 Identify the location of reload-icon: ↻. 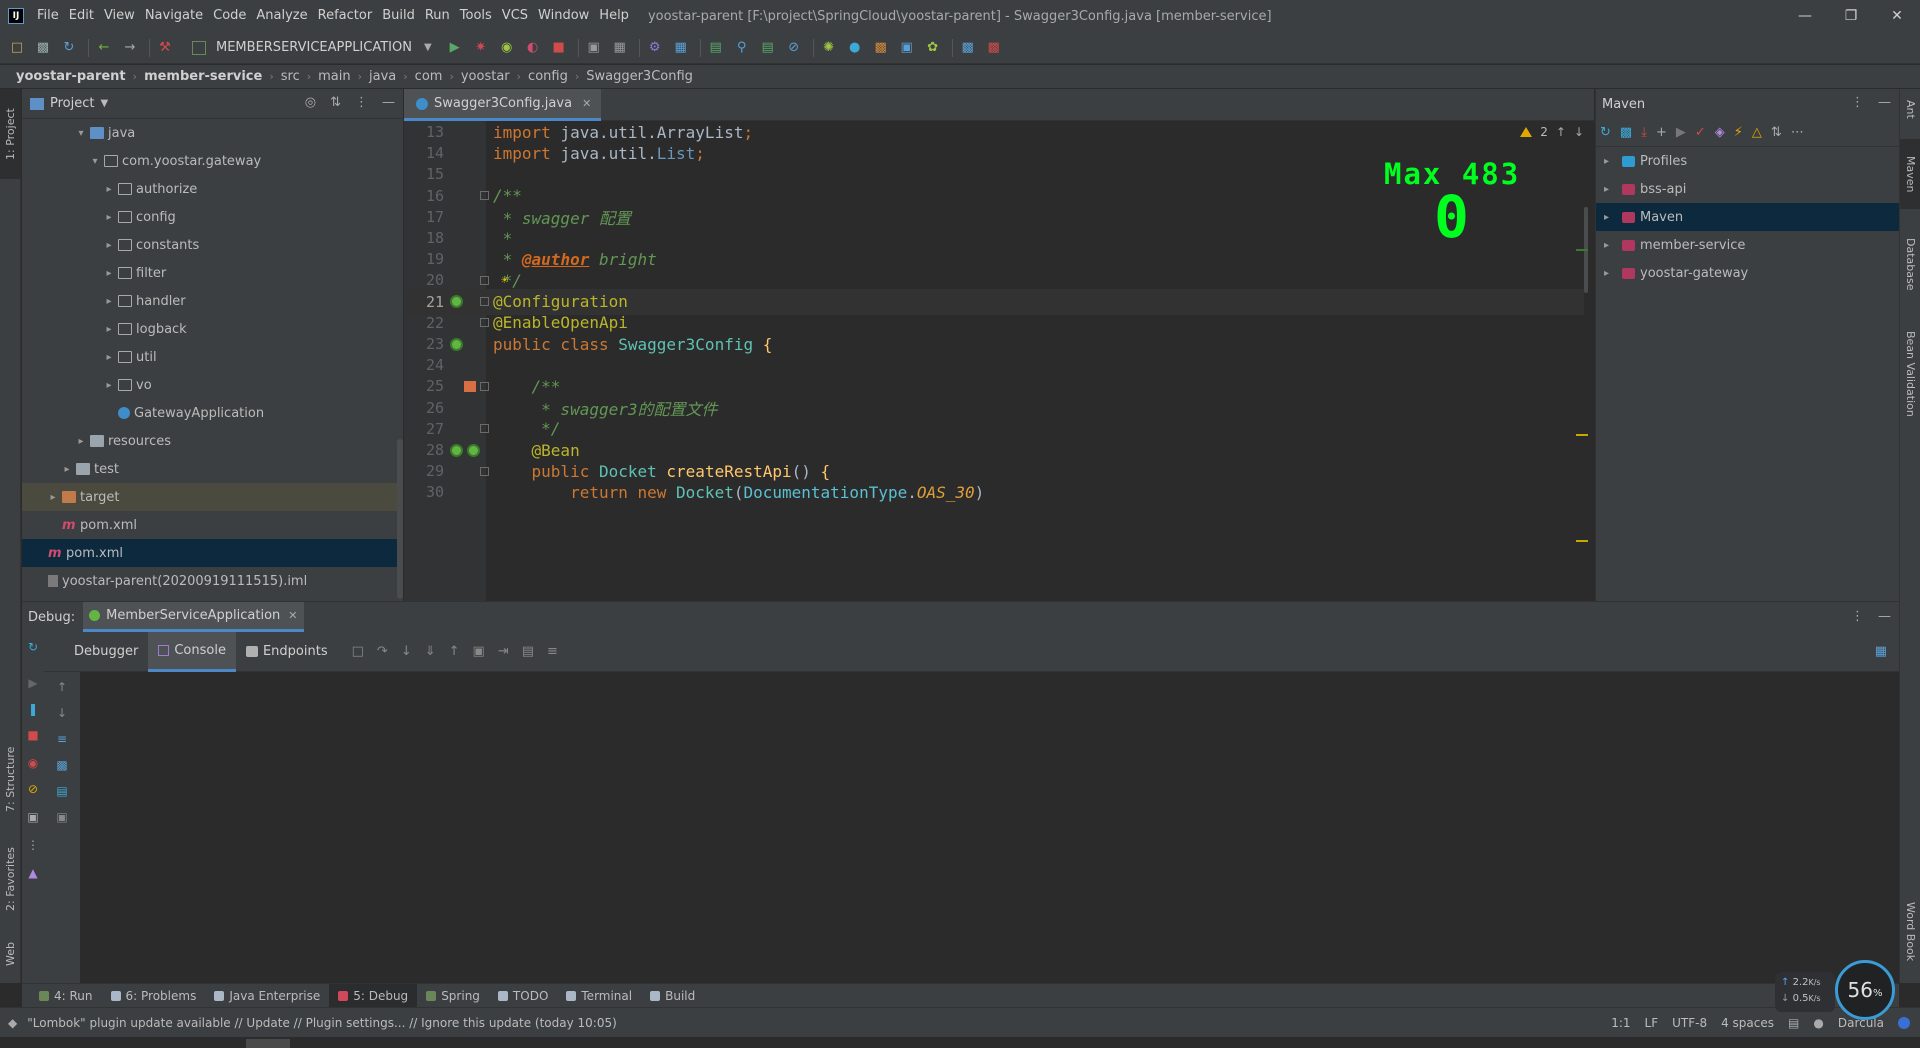
(1605, 132).